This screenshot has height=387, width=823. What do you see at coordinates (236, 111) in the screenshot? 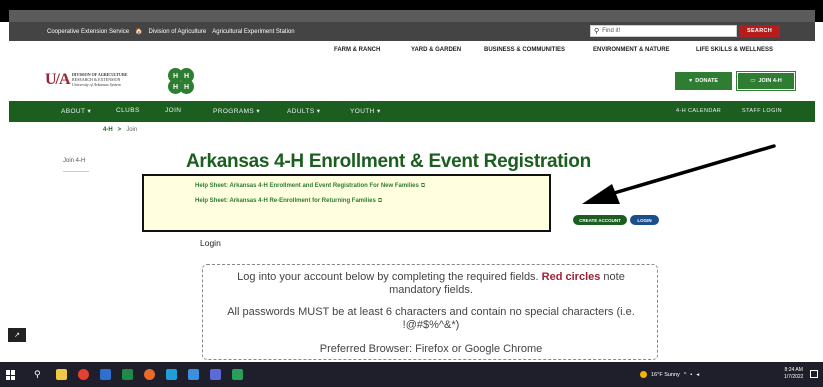
I see `nav-programs: PROGRAMS ▾` at bounding box center [236, 111].